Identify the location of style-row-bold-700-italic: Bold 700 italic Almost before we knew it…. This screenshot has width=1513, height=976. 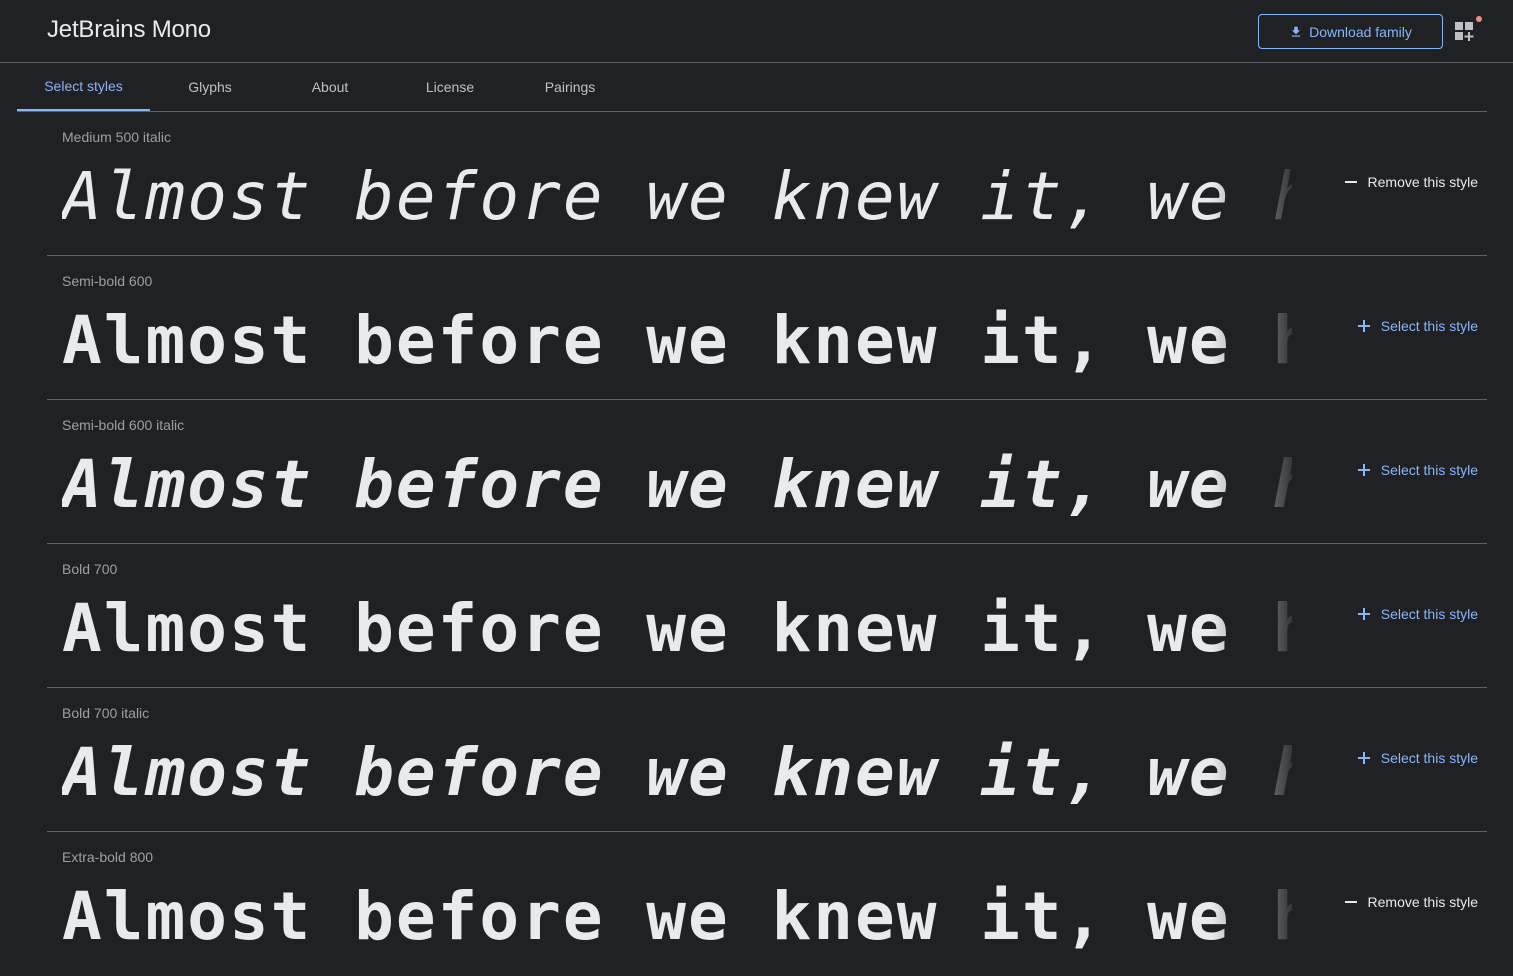
(767, 760).